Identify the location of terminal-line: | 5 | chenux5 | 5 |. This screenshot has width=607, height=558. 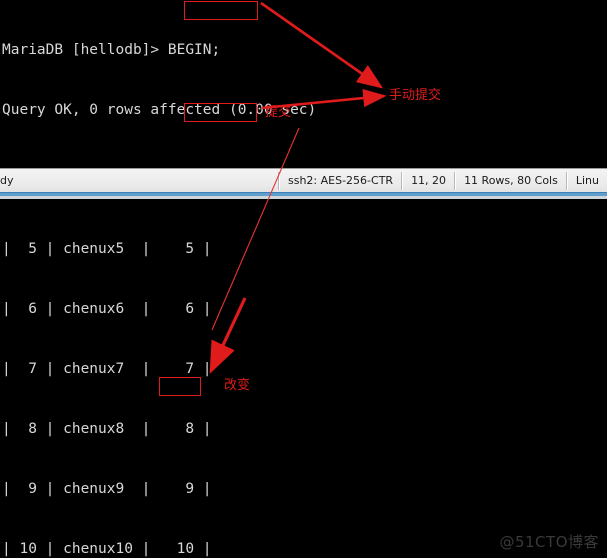
(107, 249).